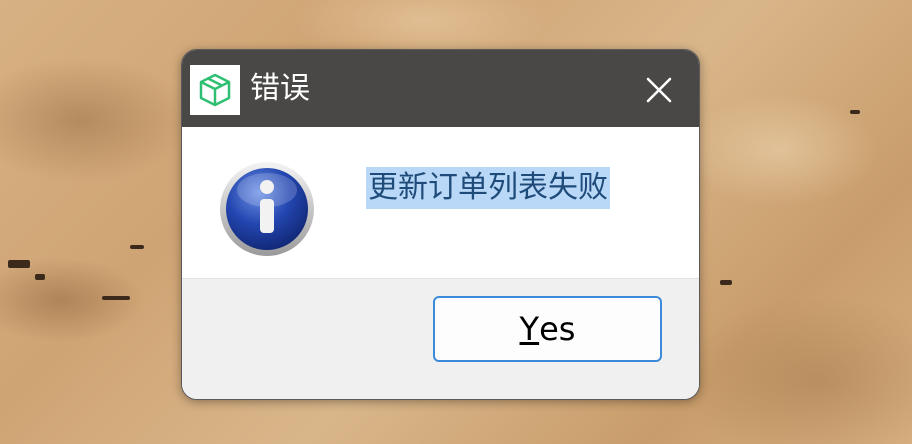 The height and width of the screenshot is (444, 912). Describe the element at coordinates (557, 329) in the screenshot. I see `yes-button-label: es` at that location.